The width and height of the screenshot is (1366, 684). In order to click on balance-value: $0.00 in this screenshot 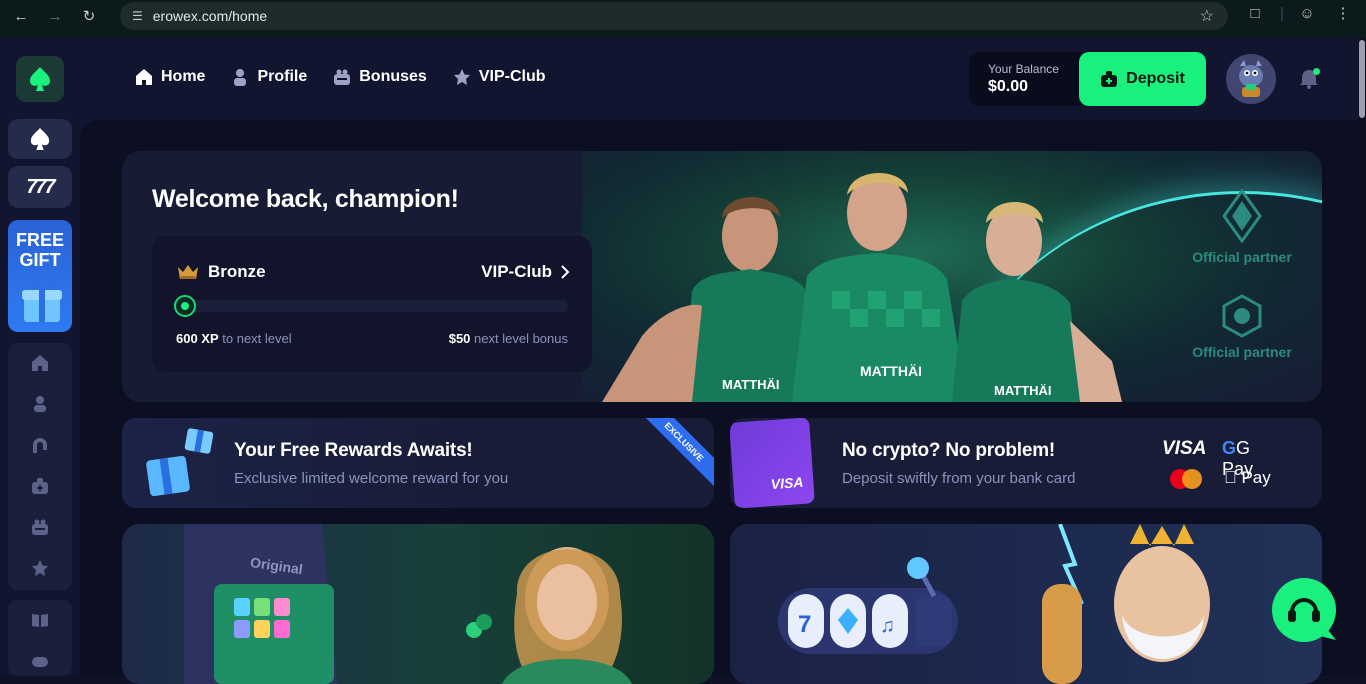, I will do `click(1008, 86)`.